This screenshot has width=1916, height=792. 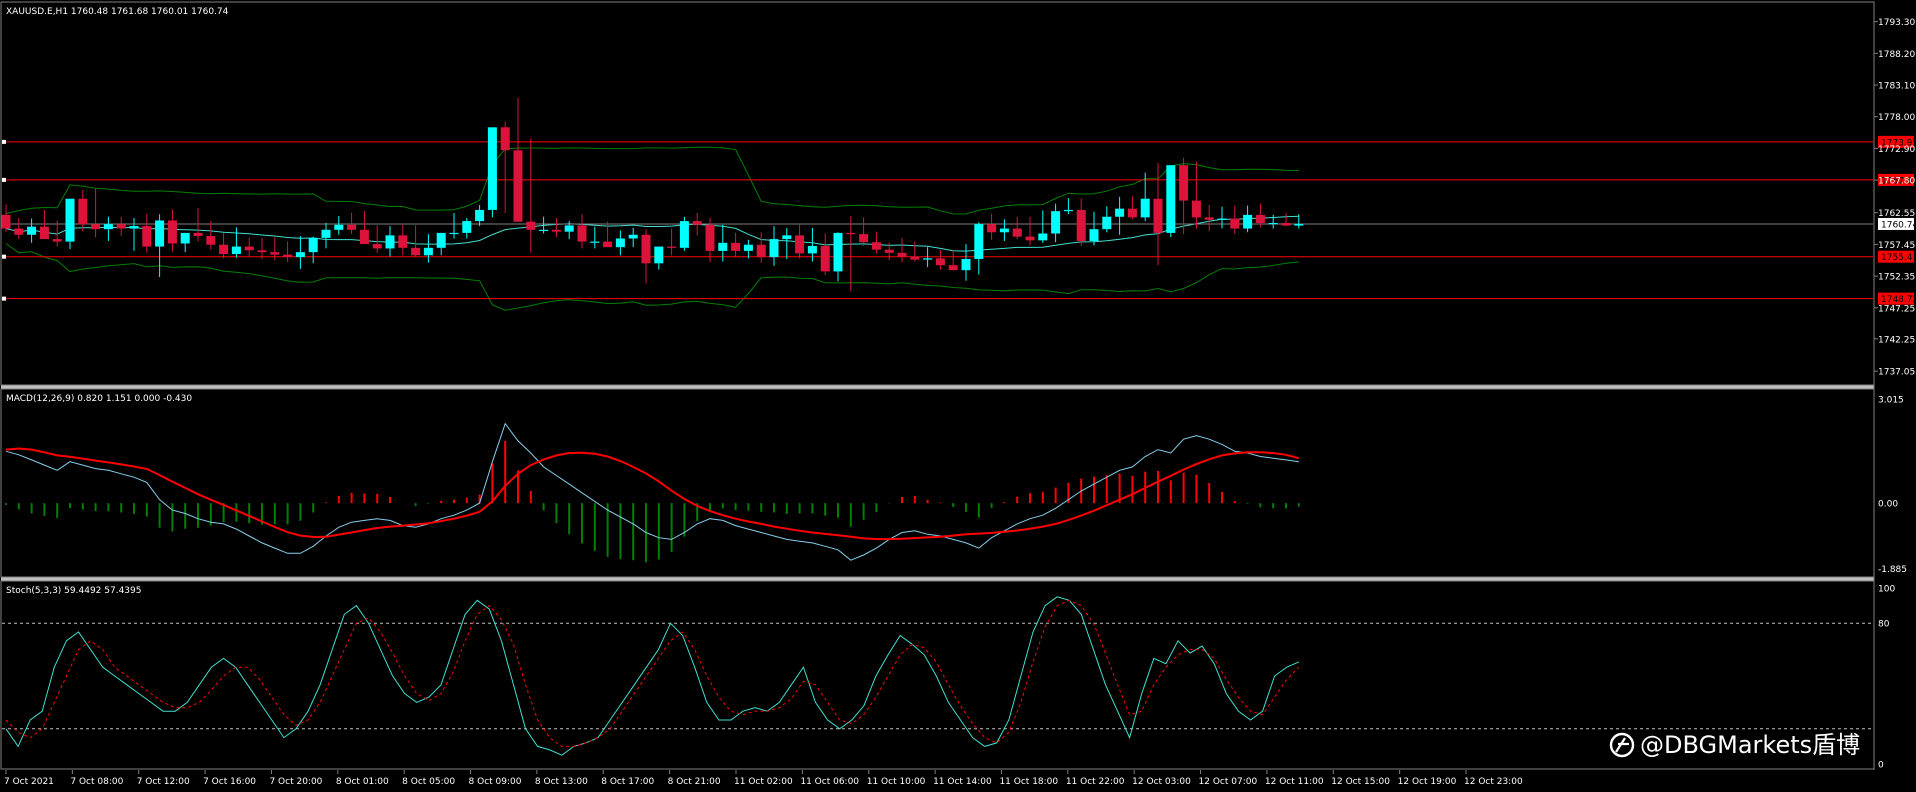 I want to click on time-tick-label: 8 Oct 05:00, so click(x=428, y=782).